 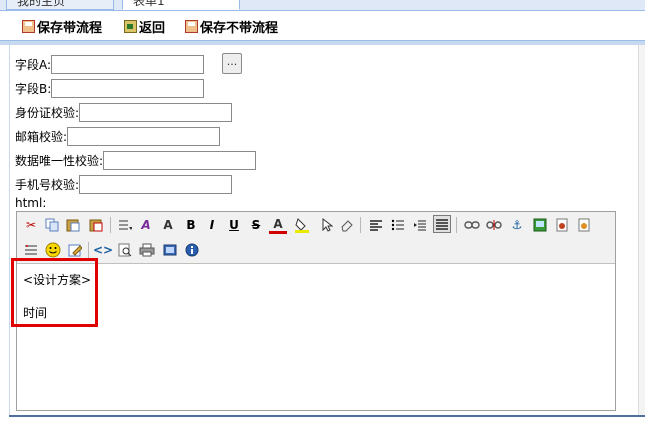 What do you see at coordinates (517, 225) in the screenshot?
I see `anchor-icon: ⚓` at bounding box center [517, 225].